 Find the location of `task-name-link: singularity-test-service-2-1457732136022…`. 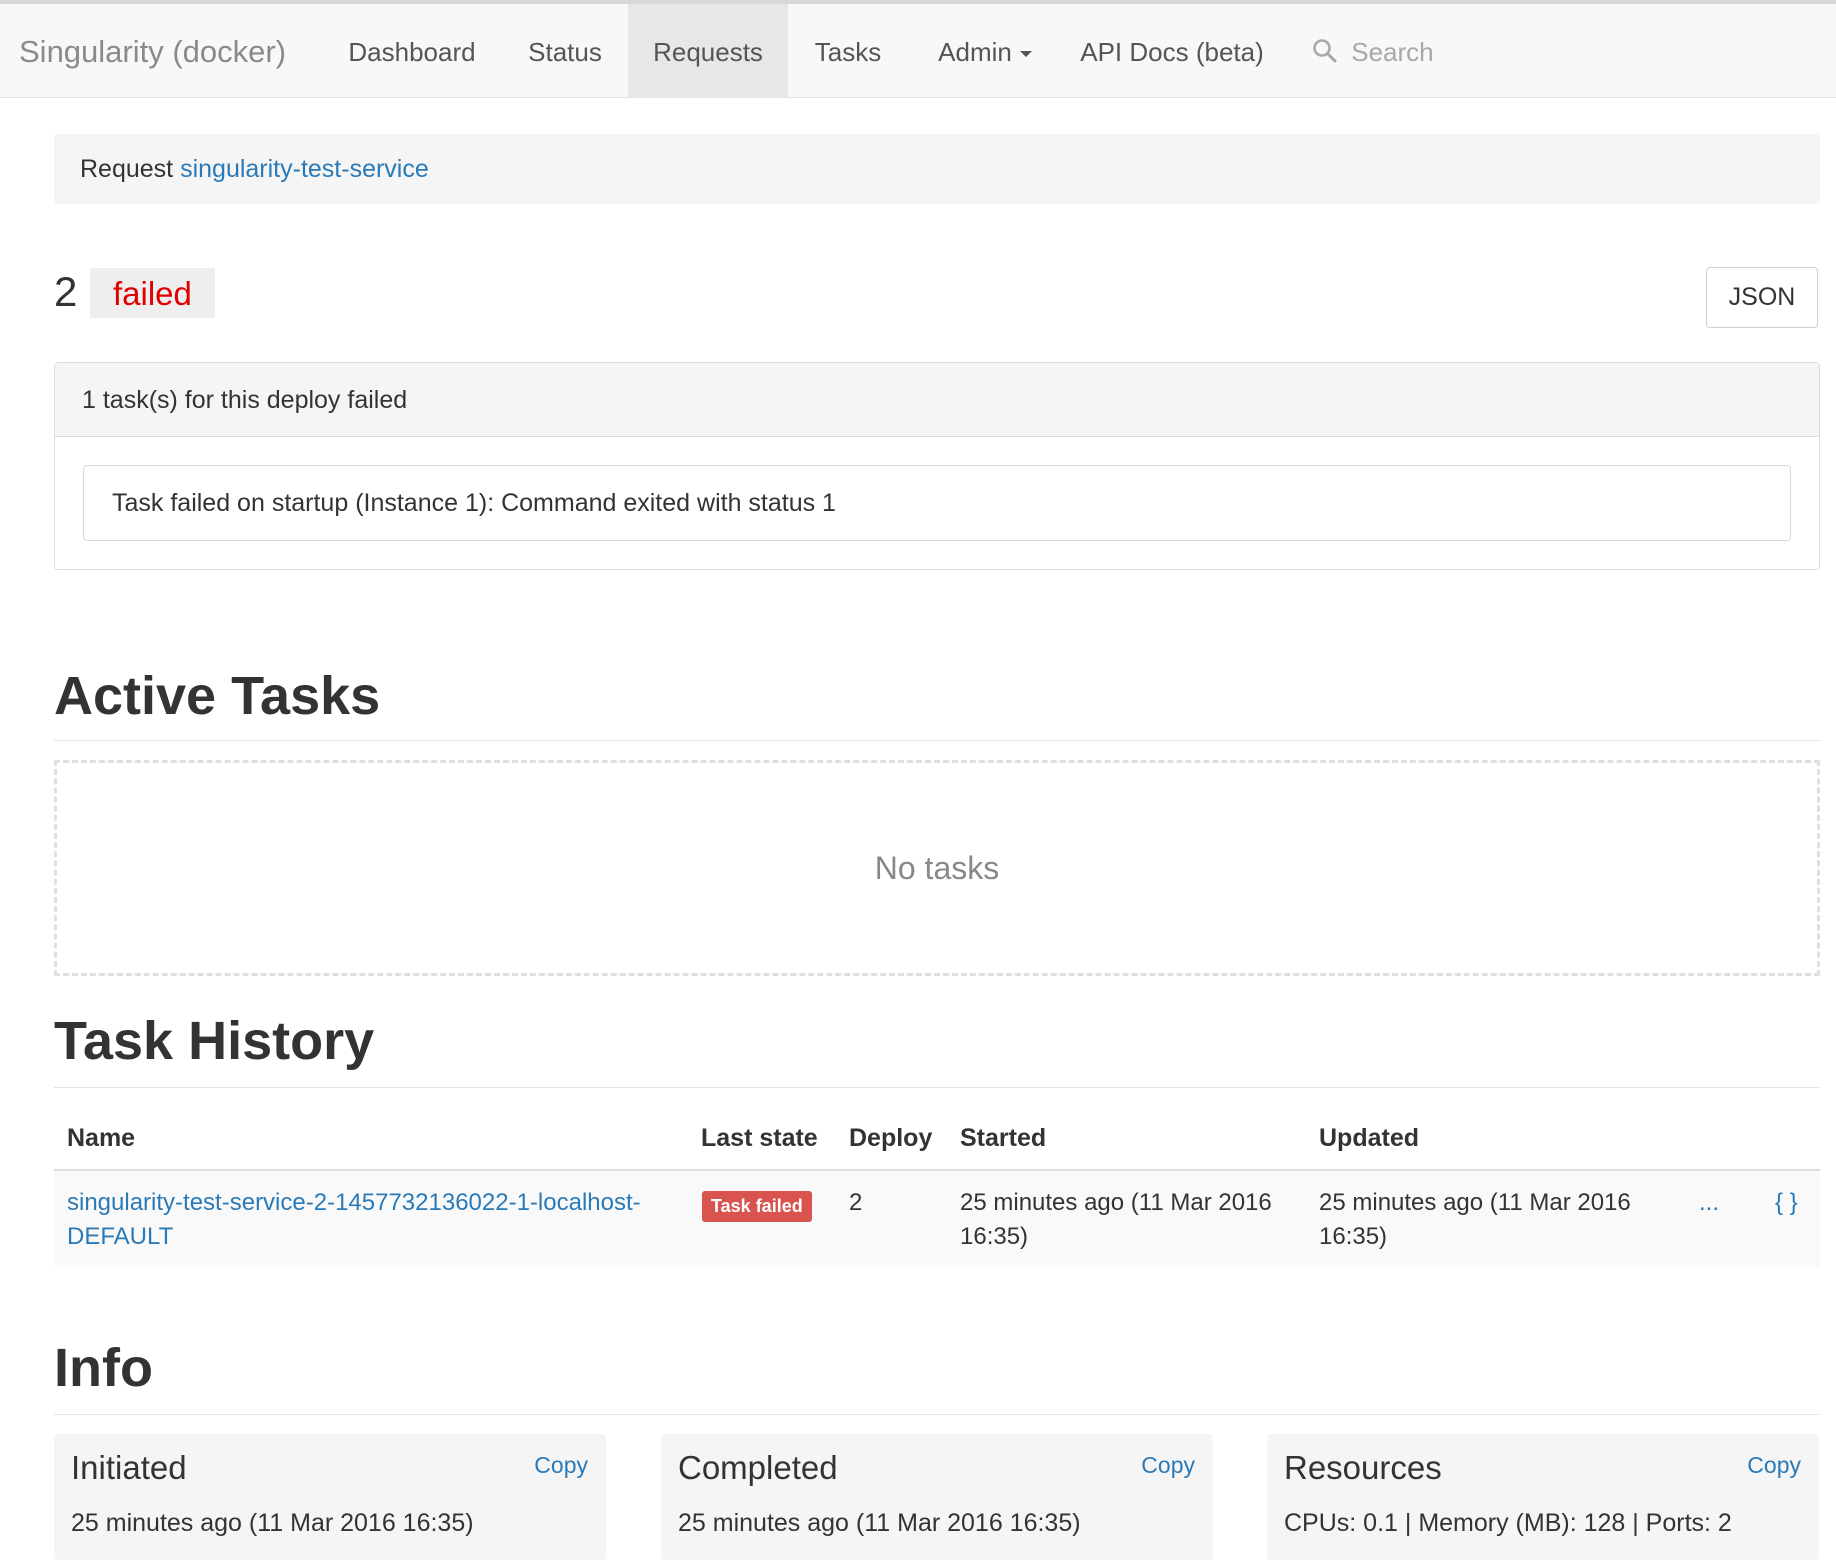

task-name-link: singularity-test-service-2-1457732136022… is located at coordinates (367, 1220).